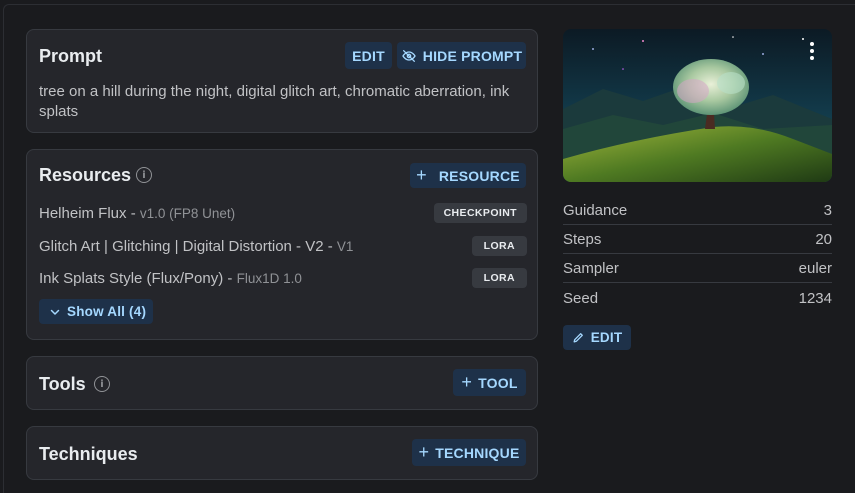 Image resolution: width=855 pixels, height=493 pixels. I want to click on show-all-button: Show All (4), so click(96, 311).